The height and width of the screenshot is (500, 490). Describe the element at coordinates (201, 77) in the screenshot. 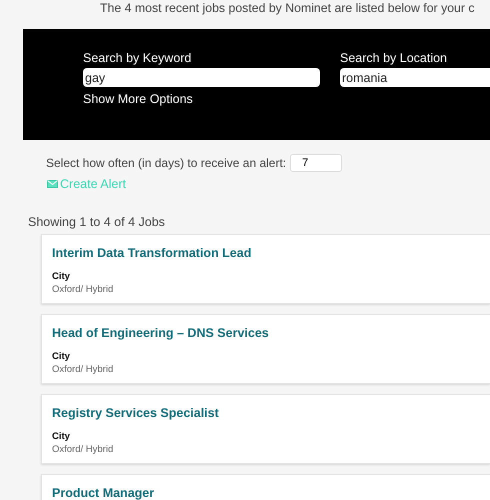

I see `keyword-field: gay` at that location.